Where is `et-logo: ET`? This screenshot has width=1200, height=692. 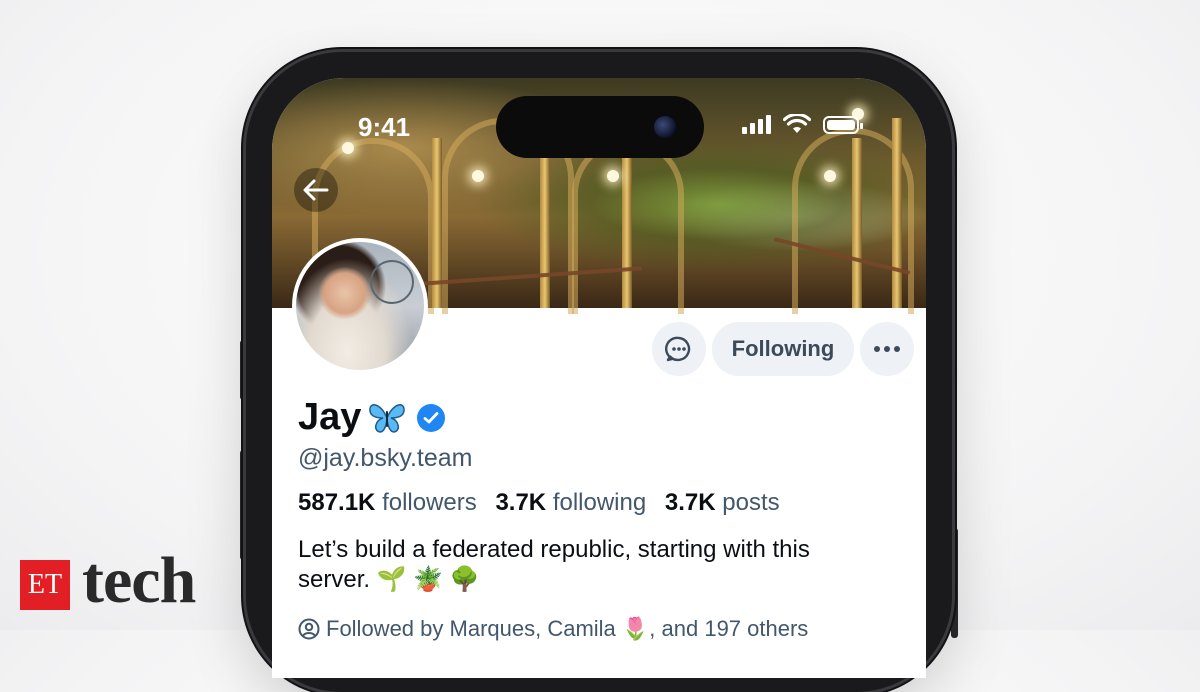 et-logo: ET is located at coordinates (45, 585).